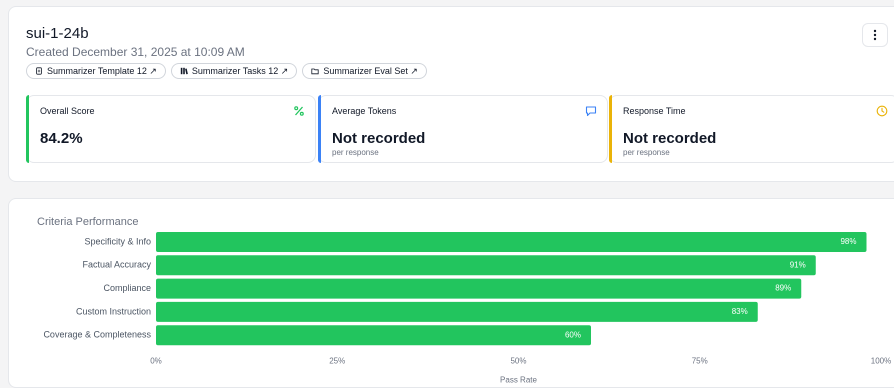  I want to click on category-label: Compliance, so click(127, 288).